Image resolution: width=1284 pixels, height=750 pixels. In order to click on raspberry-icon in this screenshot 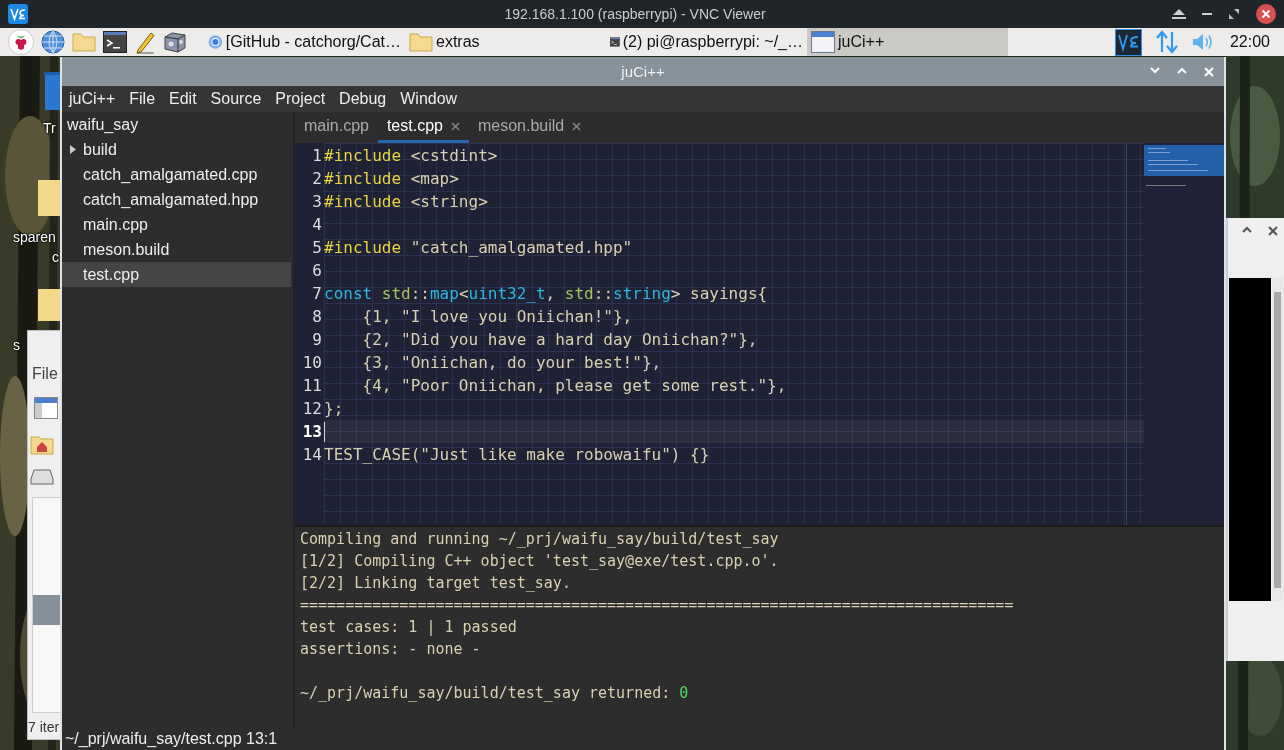, I will do `click(21, 42)`.